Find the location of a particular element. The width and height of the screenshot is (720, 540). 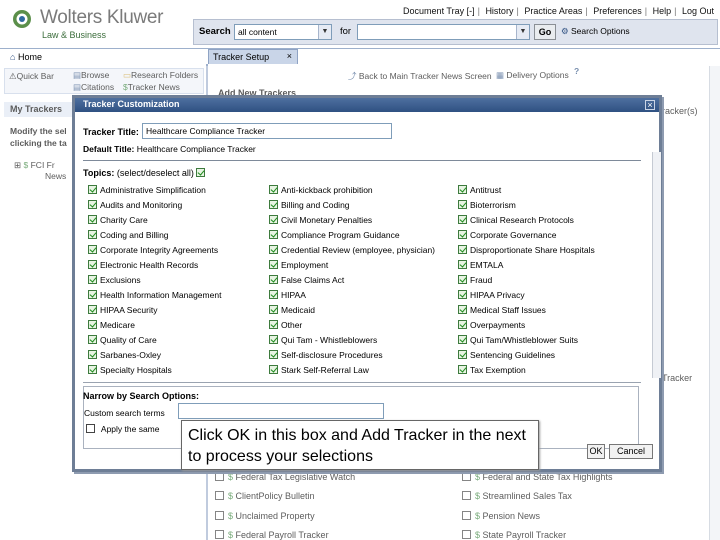

topic-option: Qui Tam - Whistleblowers is located at coordinates (323, 340).